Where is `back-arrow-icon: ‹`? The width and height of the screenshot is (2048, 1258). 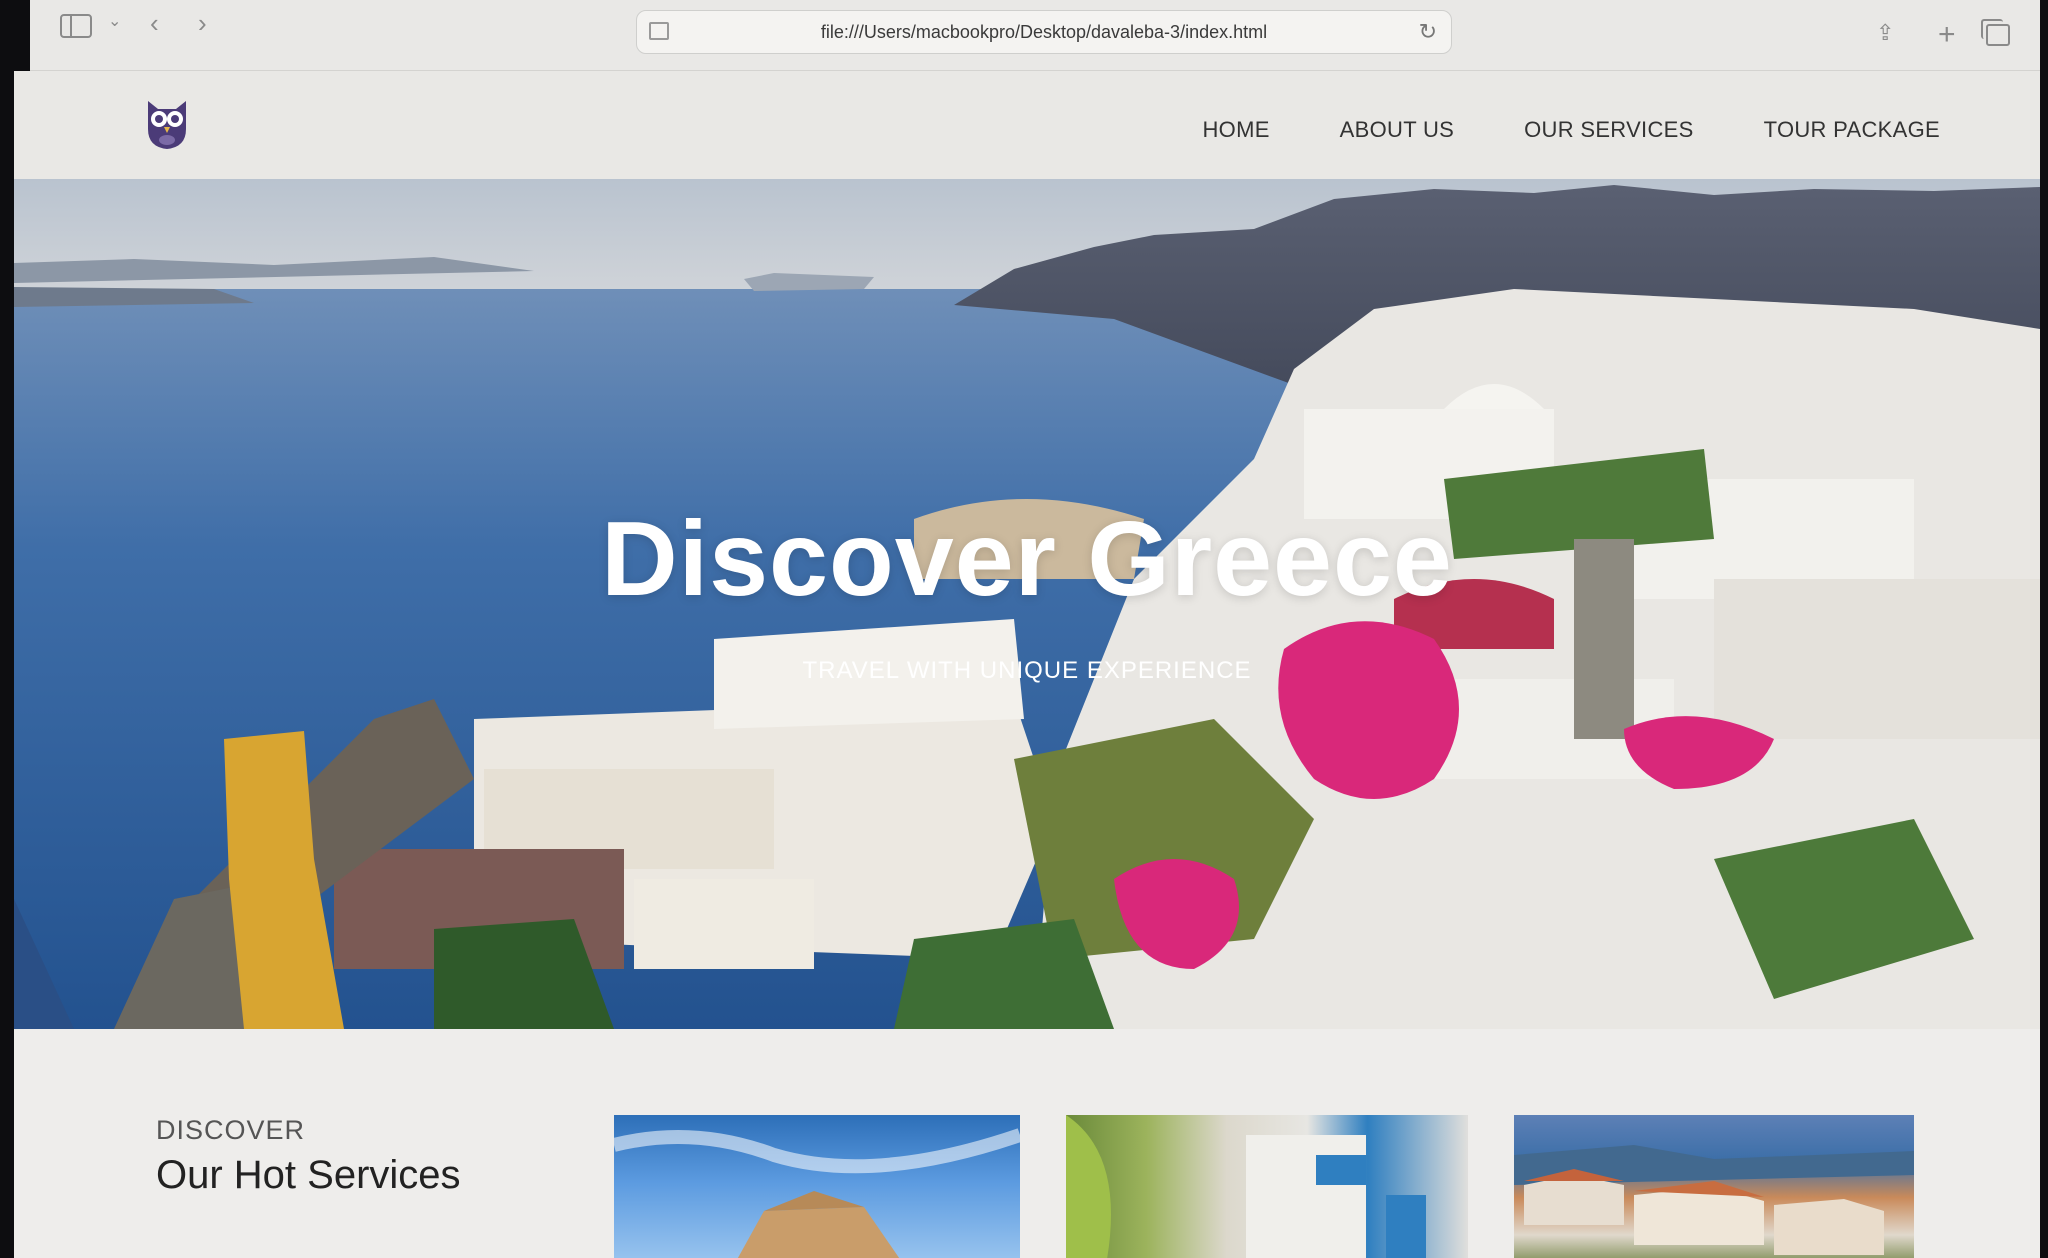
back-arrow-icon: ‹ is located at coordinates (154, 23).